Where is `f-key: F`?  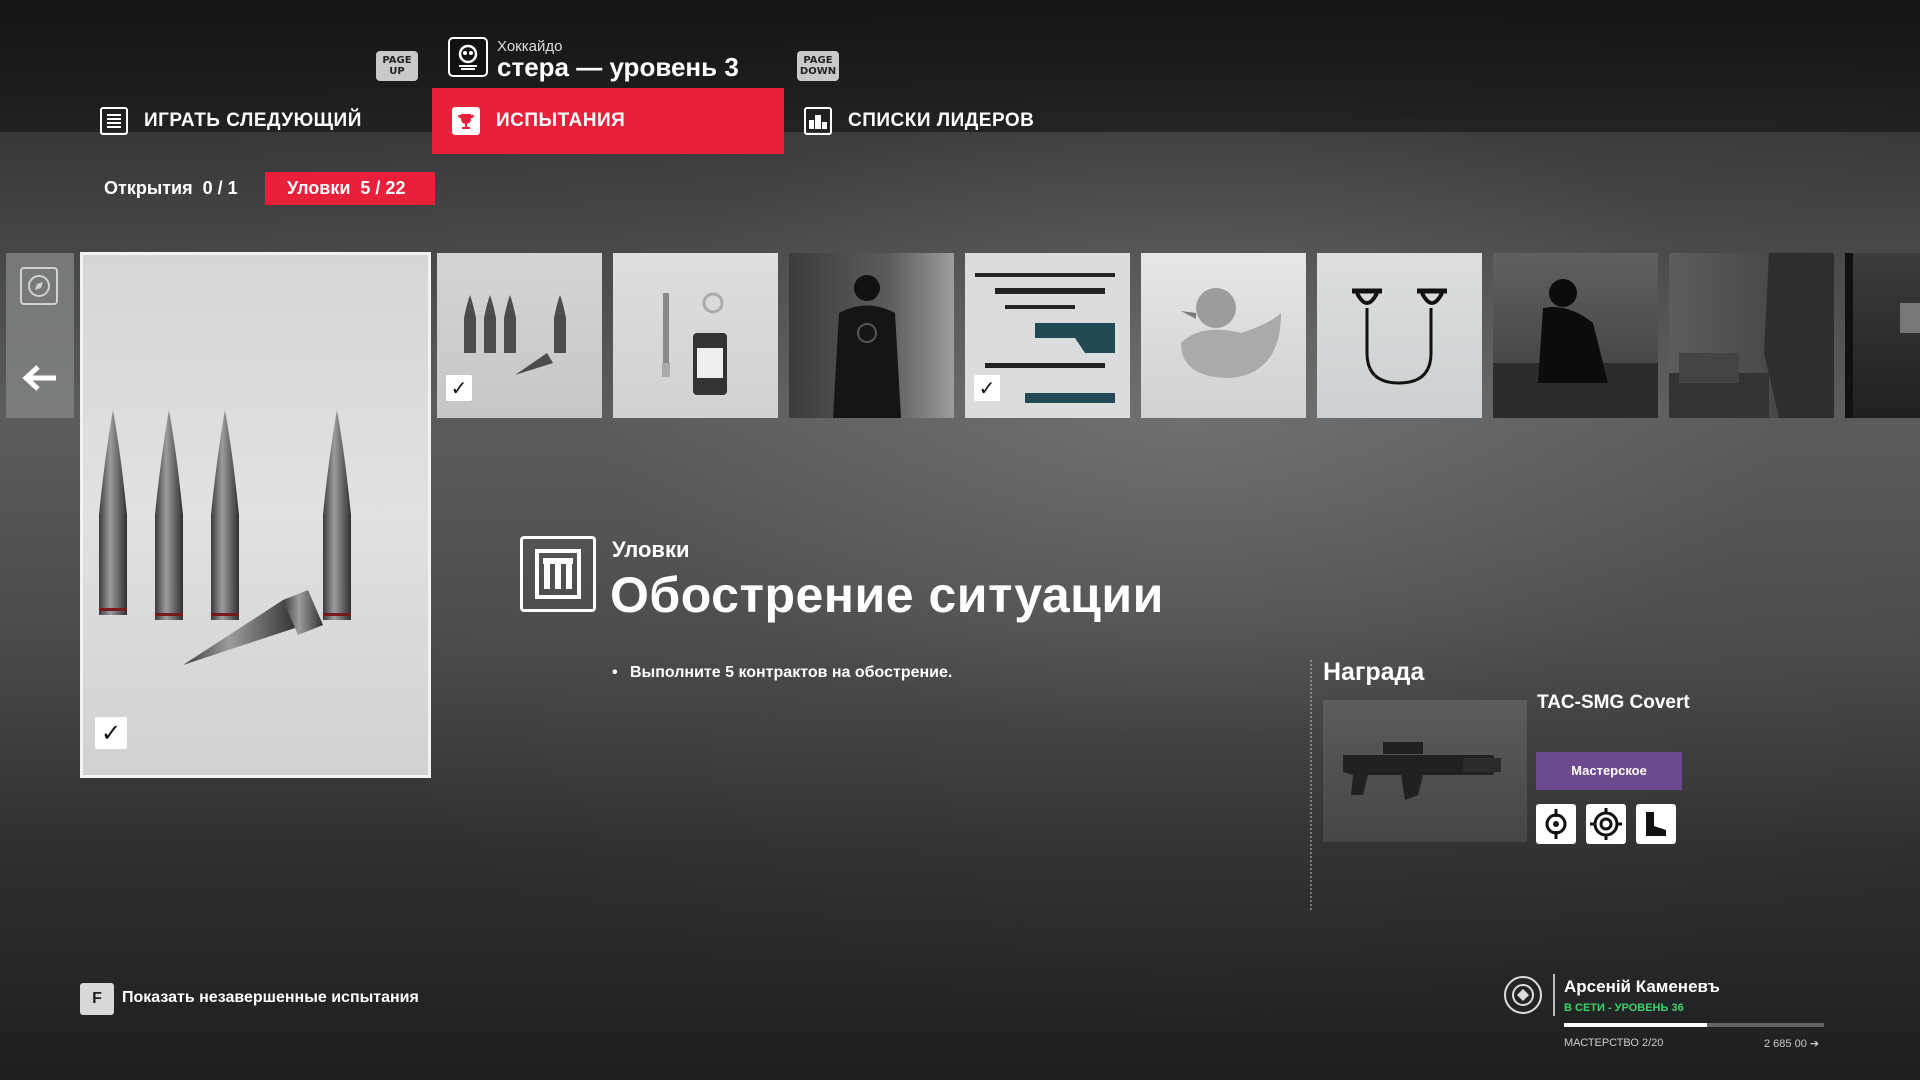
f-key: F is located at coordinates (97, 999).